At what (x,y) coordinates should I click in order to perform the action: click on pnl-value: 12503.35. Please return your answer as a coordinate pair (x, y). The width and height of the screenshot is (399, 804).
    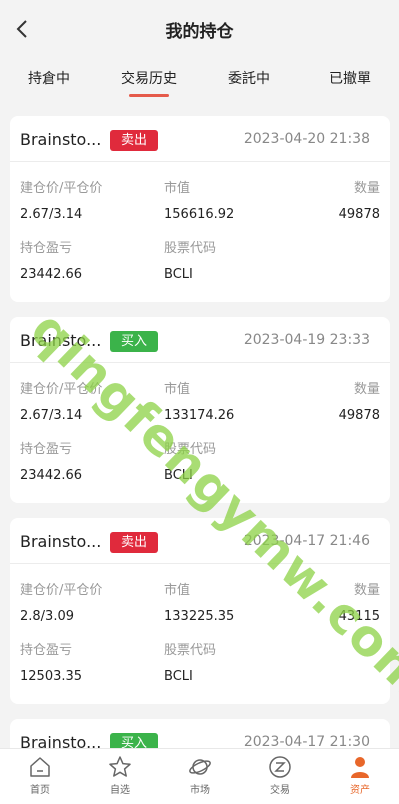
    Looking at the image, I should click on (51, 676).